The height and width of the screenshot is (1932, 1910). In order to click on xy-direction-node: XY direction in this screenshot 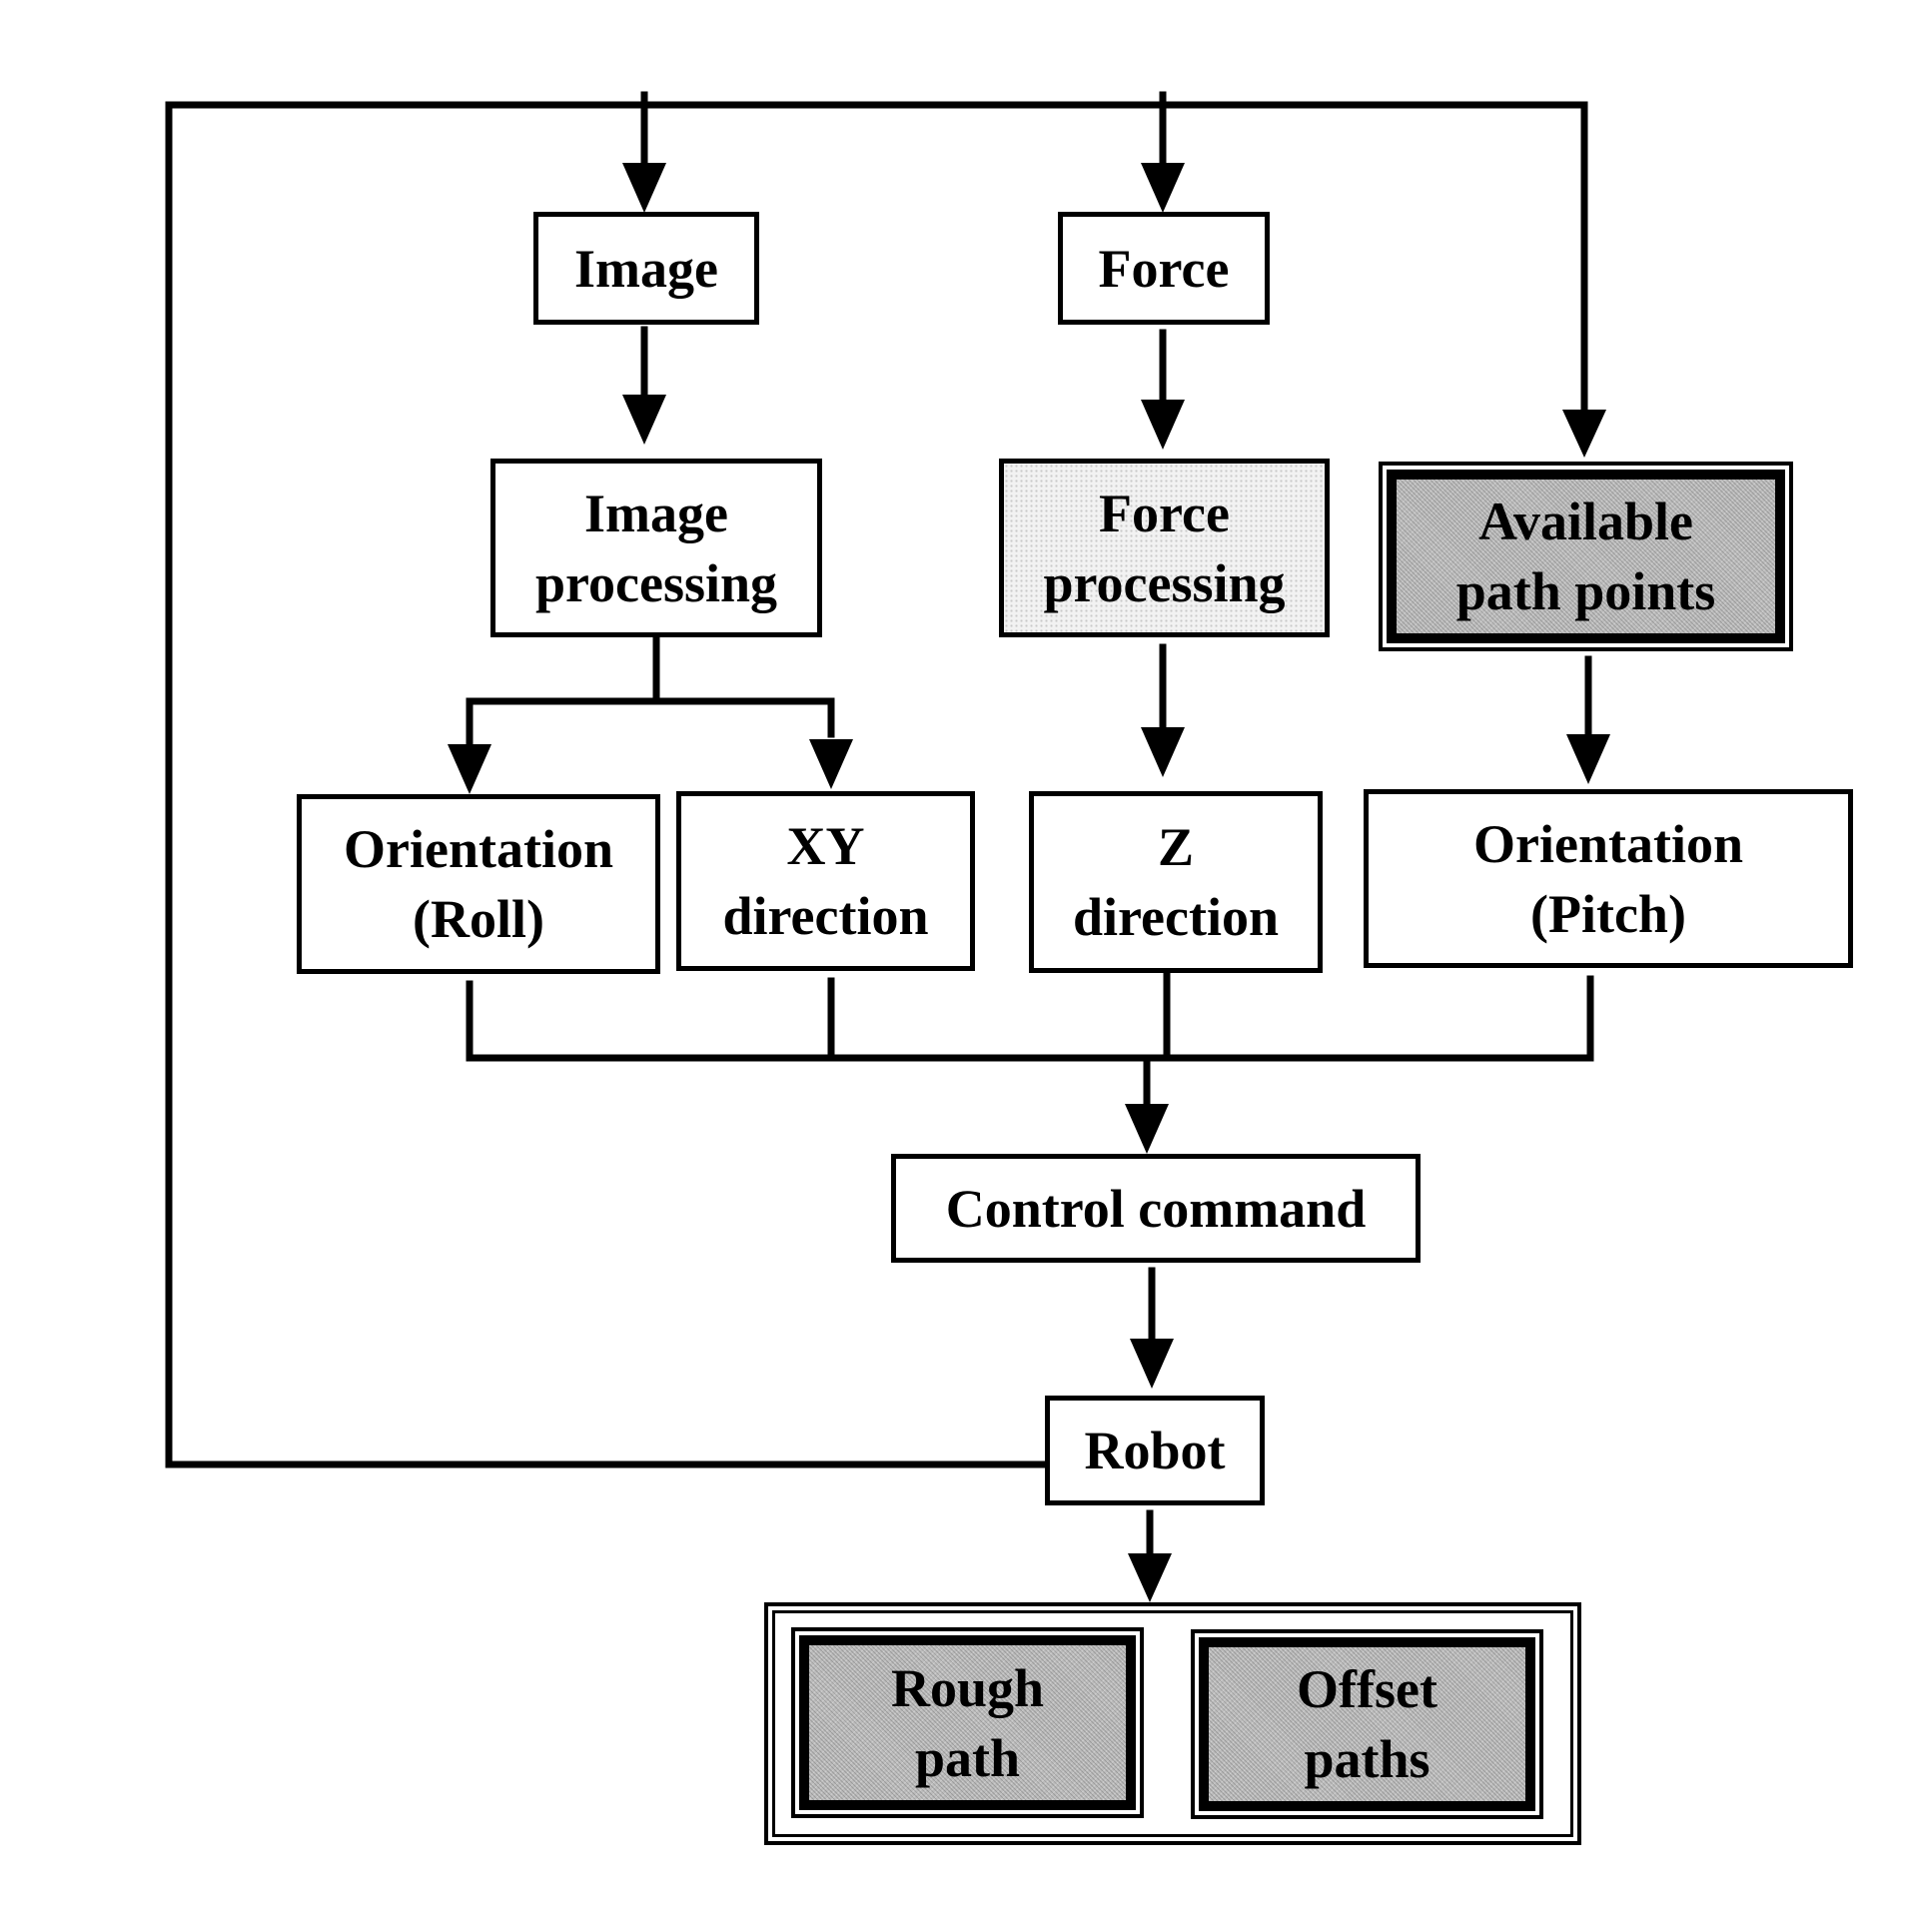, I will do `click(826, 881)`.